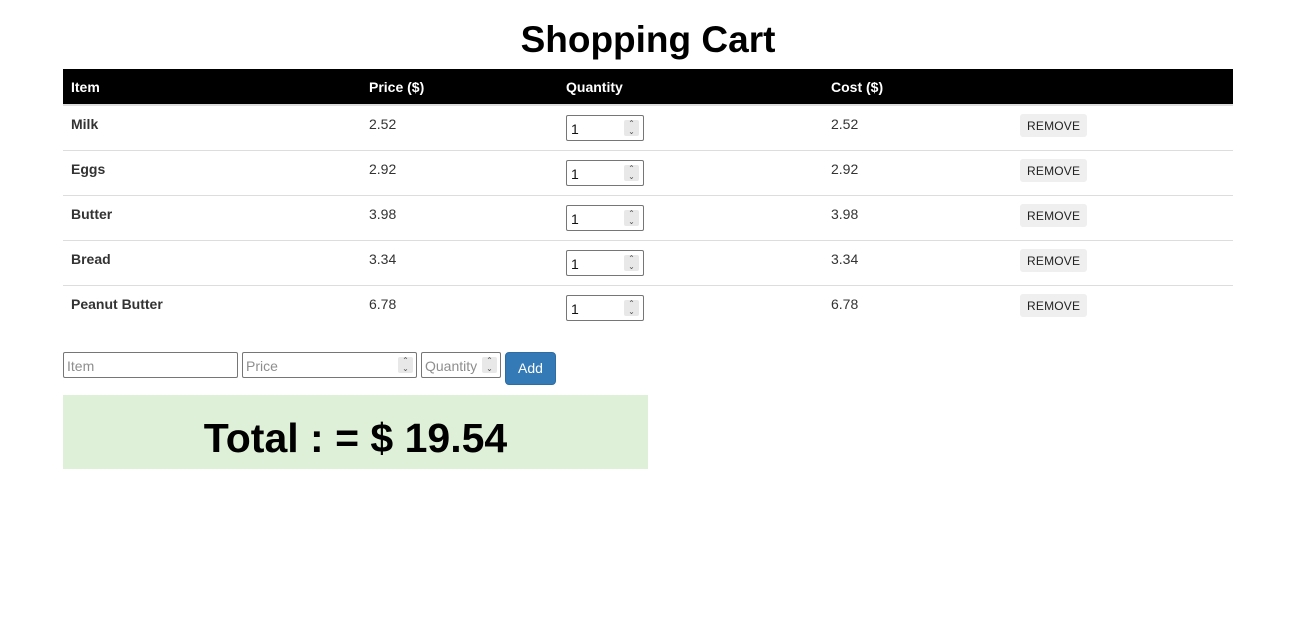 The height and width of the screenshot is (640, 1292). Describe the element at coordinates (383, 214) in the screenshot. I see `row-price: 3.98` at that location.